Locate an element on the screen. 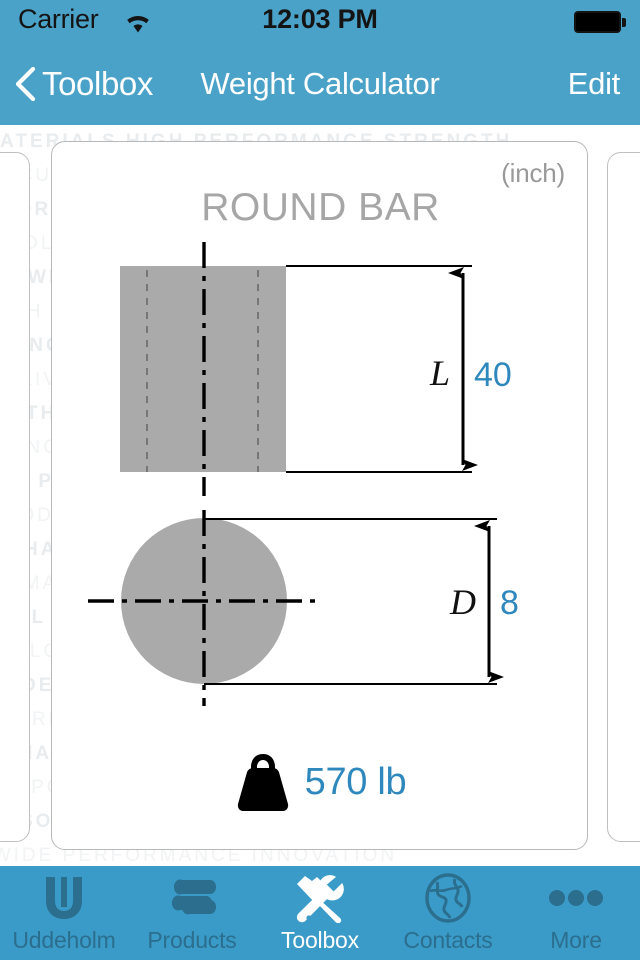 The image size is (640, 960). page-title: Weight Calculator is located at coordinates (320, 83).